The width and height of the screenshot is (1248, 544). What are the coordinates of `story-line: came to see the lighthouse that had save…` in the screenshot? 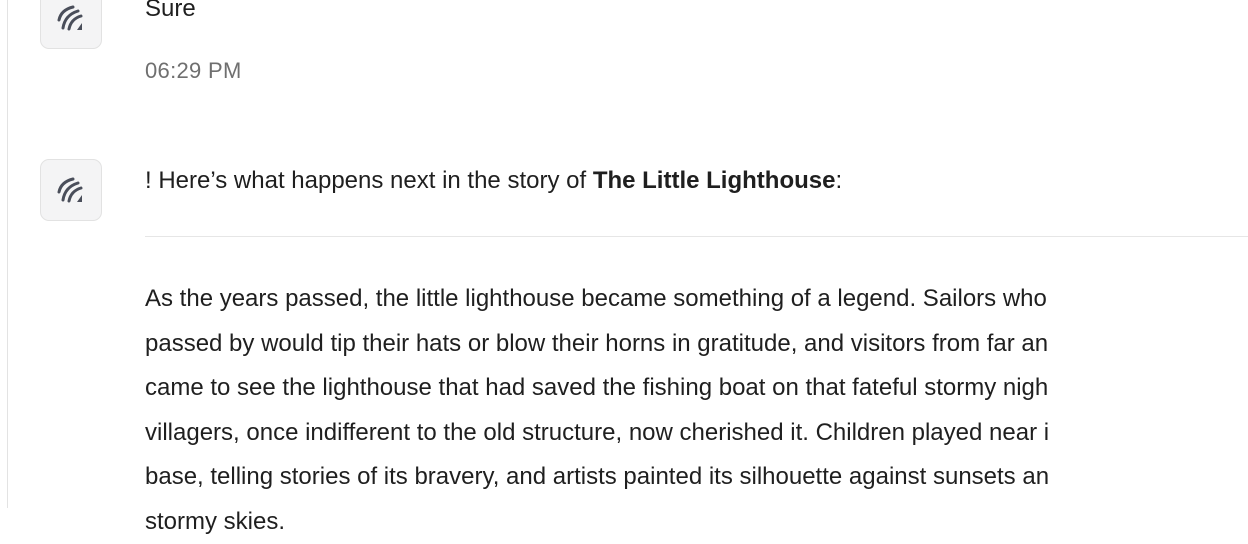 It's located at (696, 388).